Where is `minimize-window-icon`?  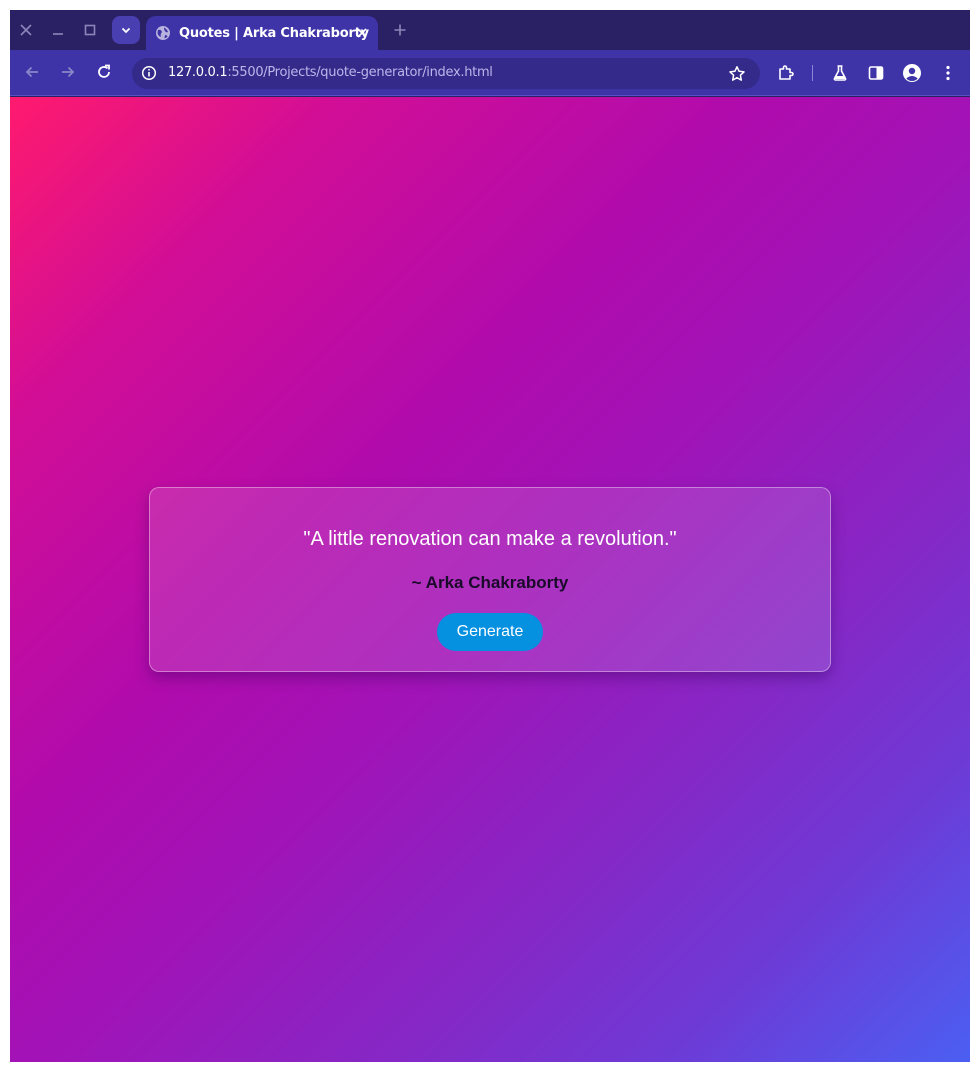 minimize-window-icon is located at coordinates (58, 30).